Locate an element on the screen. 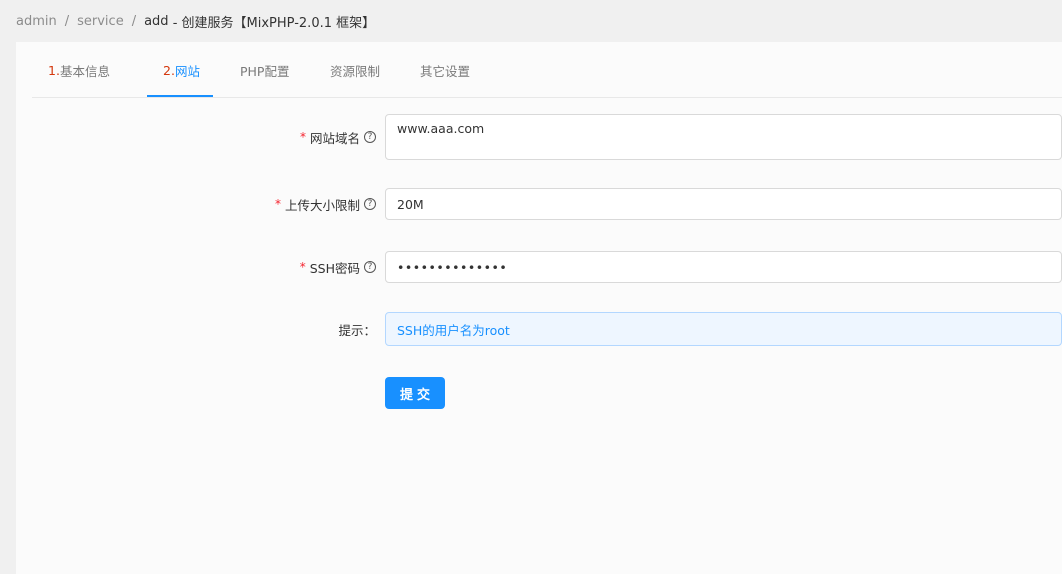 This screenshot has height=574, width=1062. domain-label: * 网站域名 ? is located at coordinates (338, 137).